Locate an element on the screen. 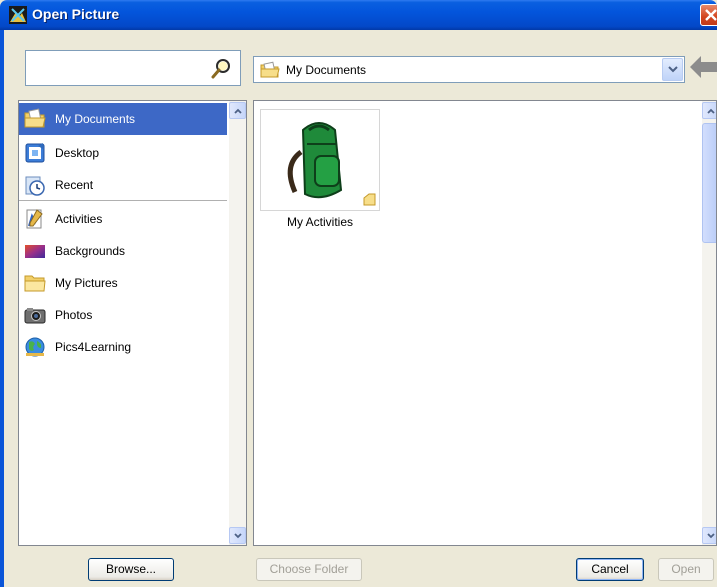 The width and height of the screenshot is (717, 587). globe-icon is located at coordinates (35, 347).